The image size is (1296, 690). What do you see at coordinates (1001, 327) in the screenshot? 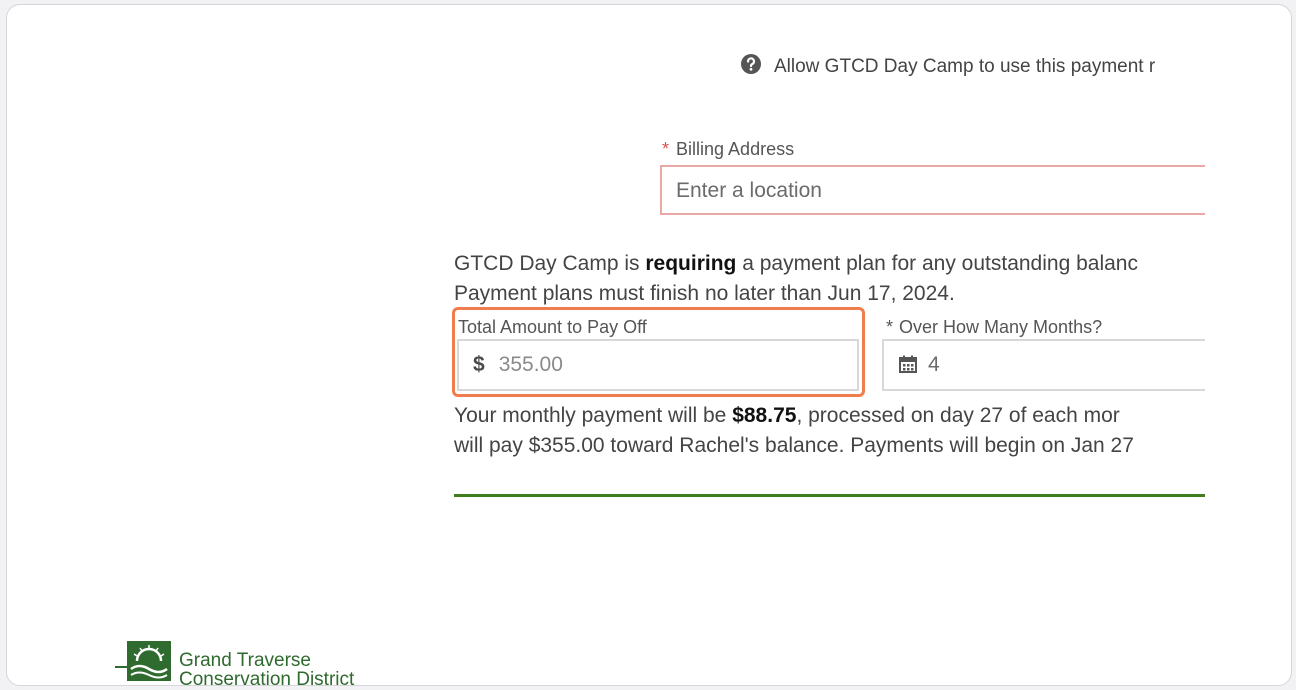
I see `months-label-text: Over How Many Months?` at bounding box center [1001, 327].